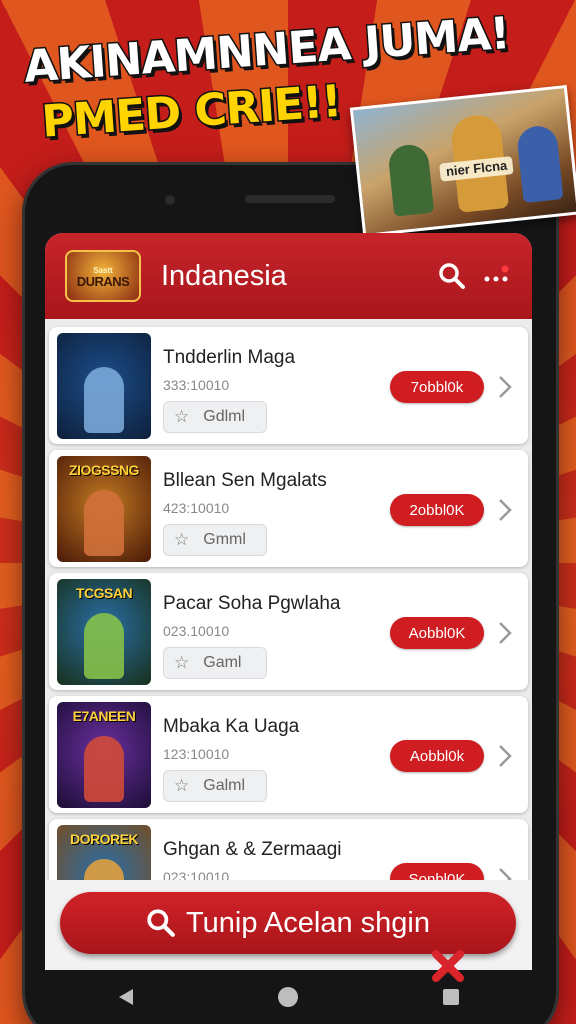 This screenshot has width=576, height=1024. I want to click on item-name: Pacar Soha Pgwlaha, so click(252, 603).